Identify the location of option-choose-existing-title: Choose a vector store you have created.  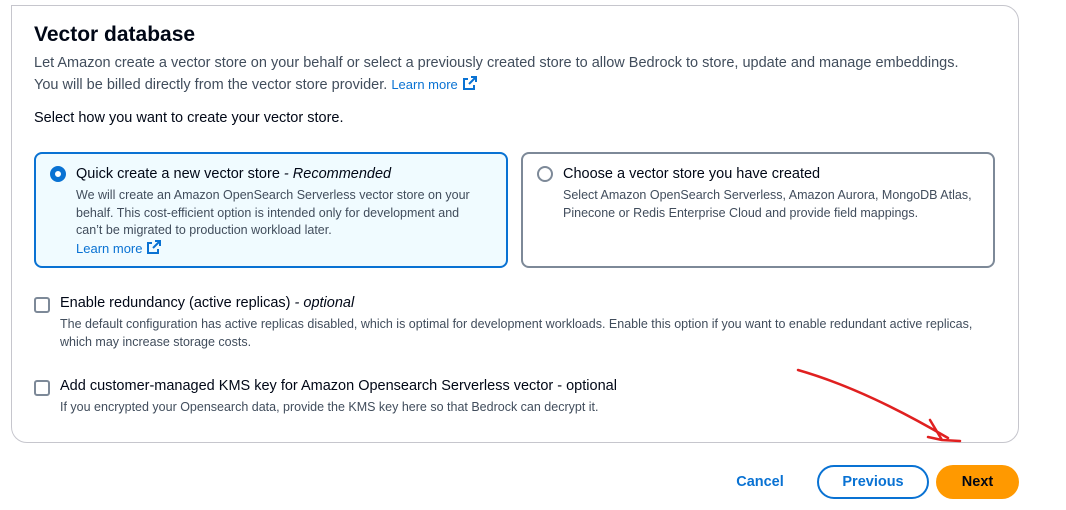
(692, 174).